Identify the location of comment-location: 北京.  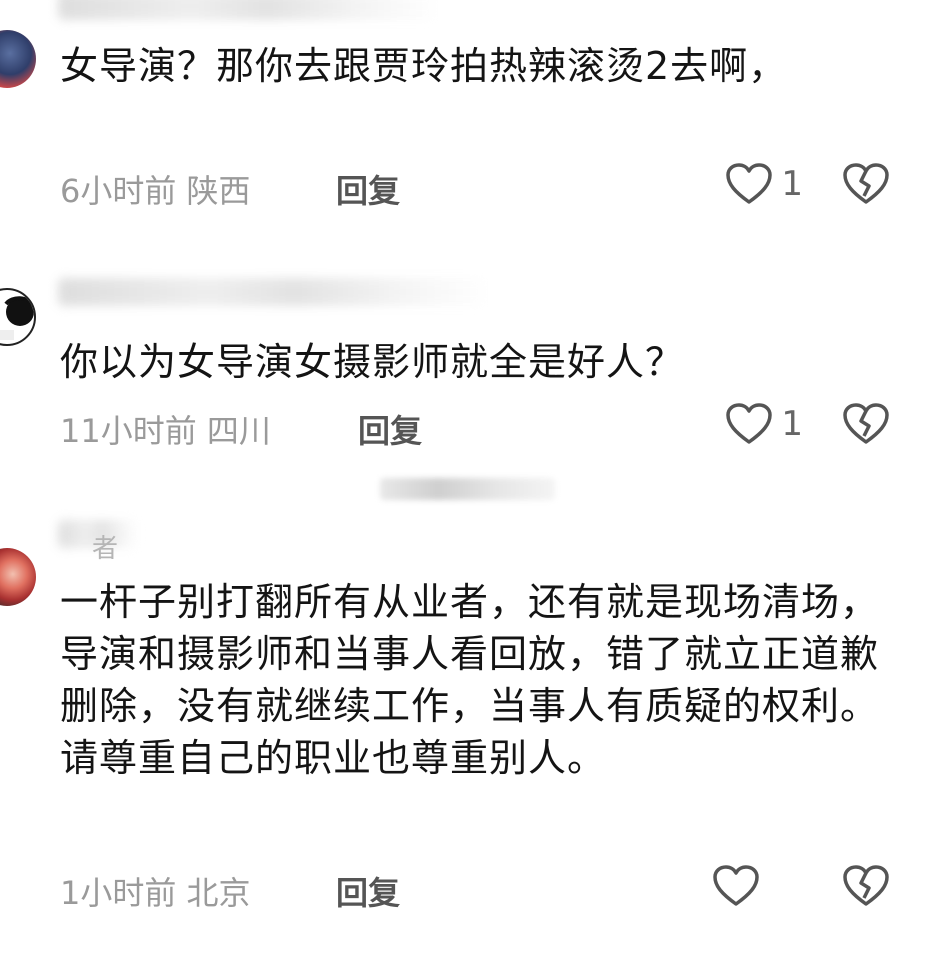
(218, 893).